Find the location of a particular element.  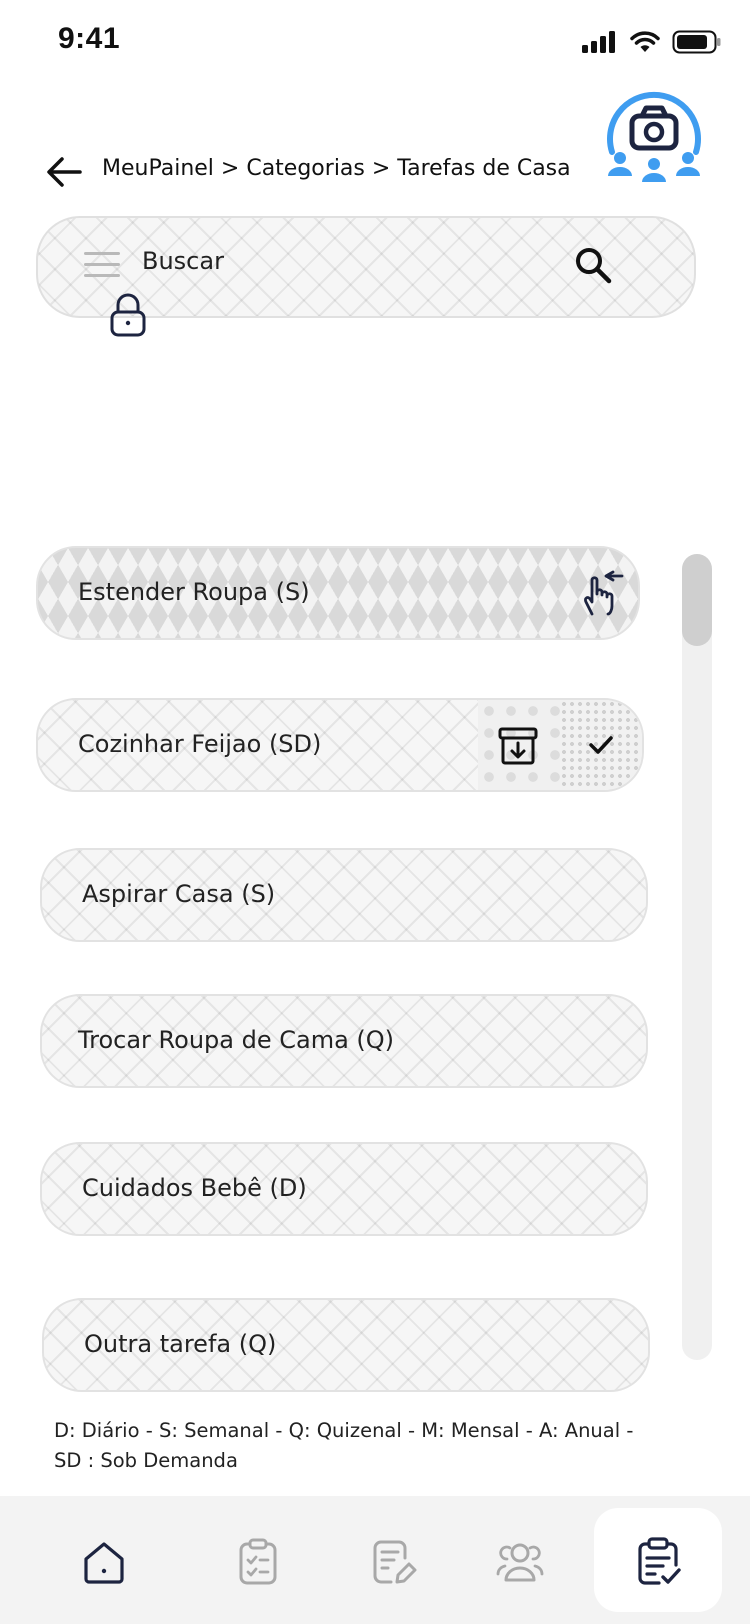

scrollbar-thumb is located at coordinates (697, 600).